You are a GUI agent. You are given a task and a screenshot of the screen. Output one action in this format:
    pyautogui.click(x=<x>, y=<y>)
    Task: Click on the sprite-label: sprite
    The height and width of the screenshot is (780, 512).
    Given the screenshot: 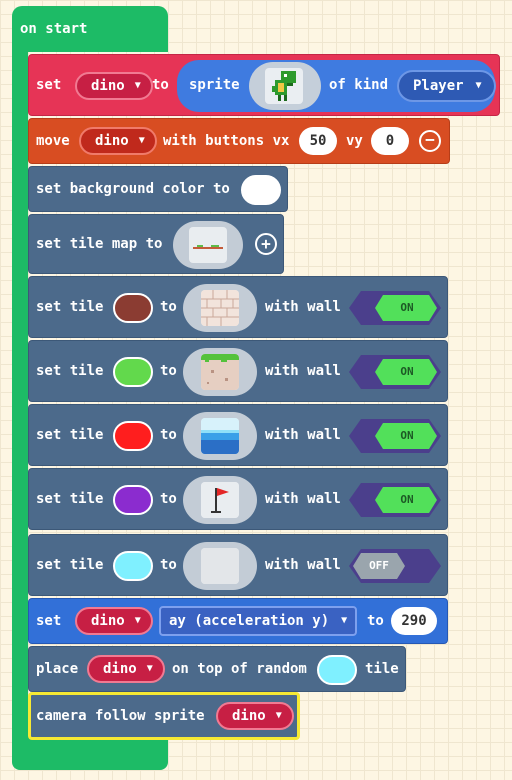 What is the action you would take?
    pyautogui.click(x=214, y=85)
    